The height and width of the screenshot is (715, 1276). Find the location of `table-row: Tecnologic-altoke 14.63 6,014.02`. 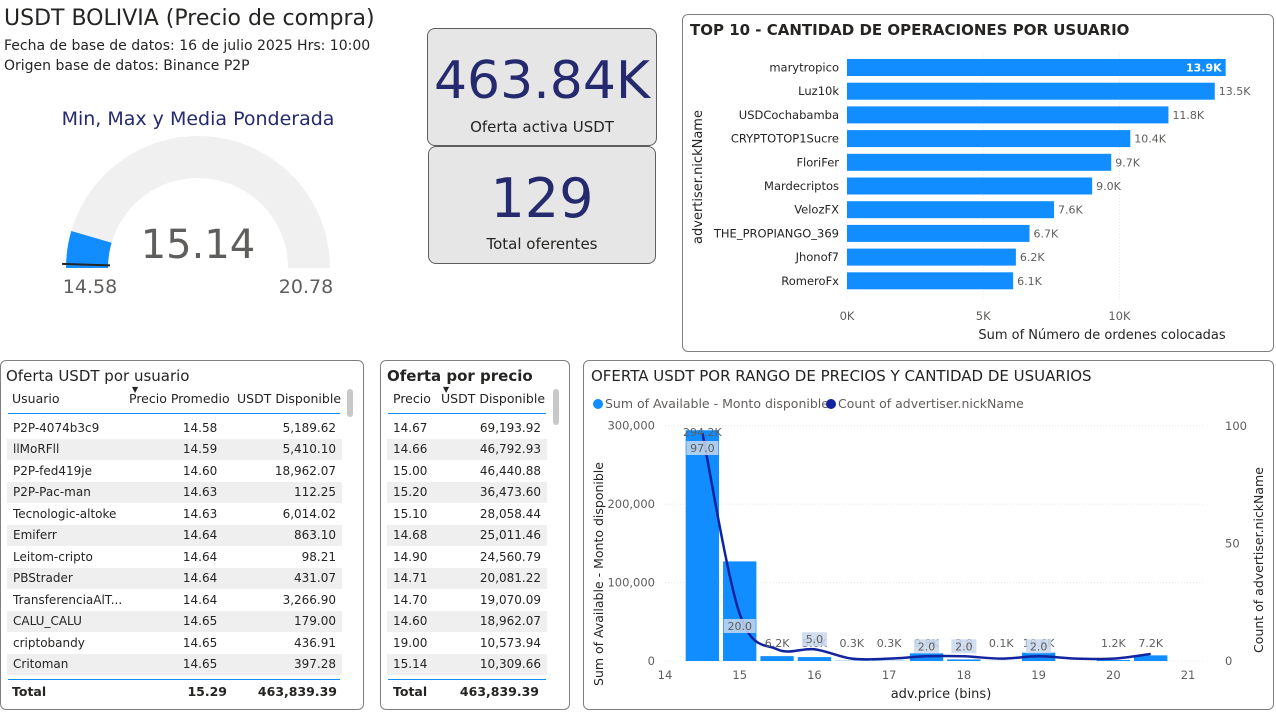

table-row: Tecnologic-altoke 14.63 6,014.02 is located at coordinates (174, 514).